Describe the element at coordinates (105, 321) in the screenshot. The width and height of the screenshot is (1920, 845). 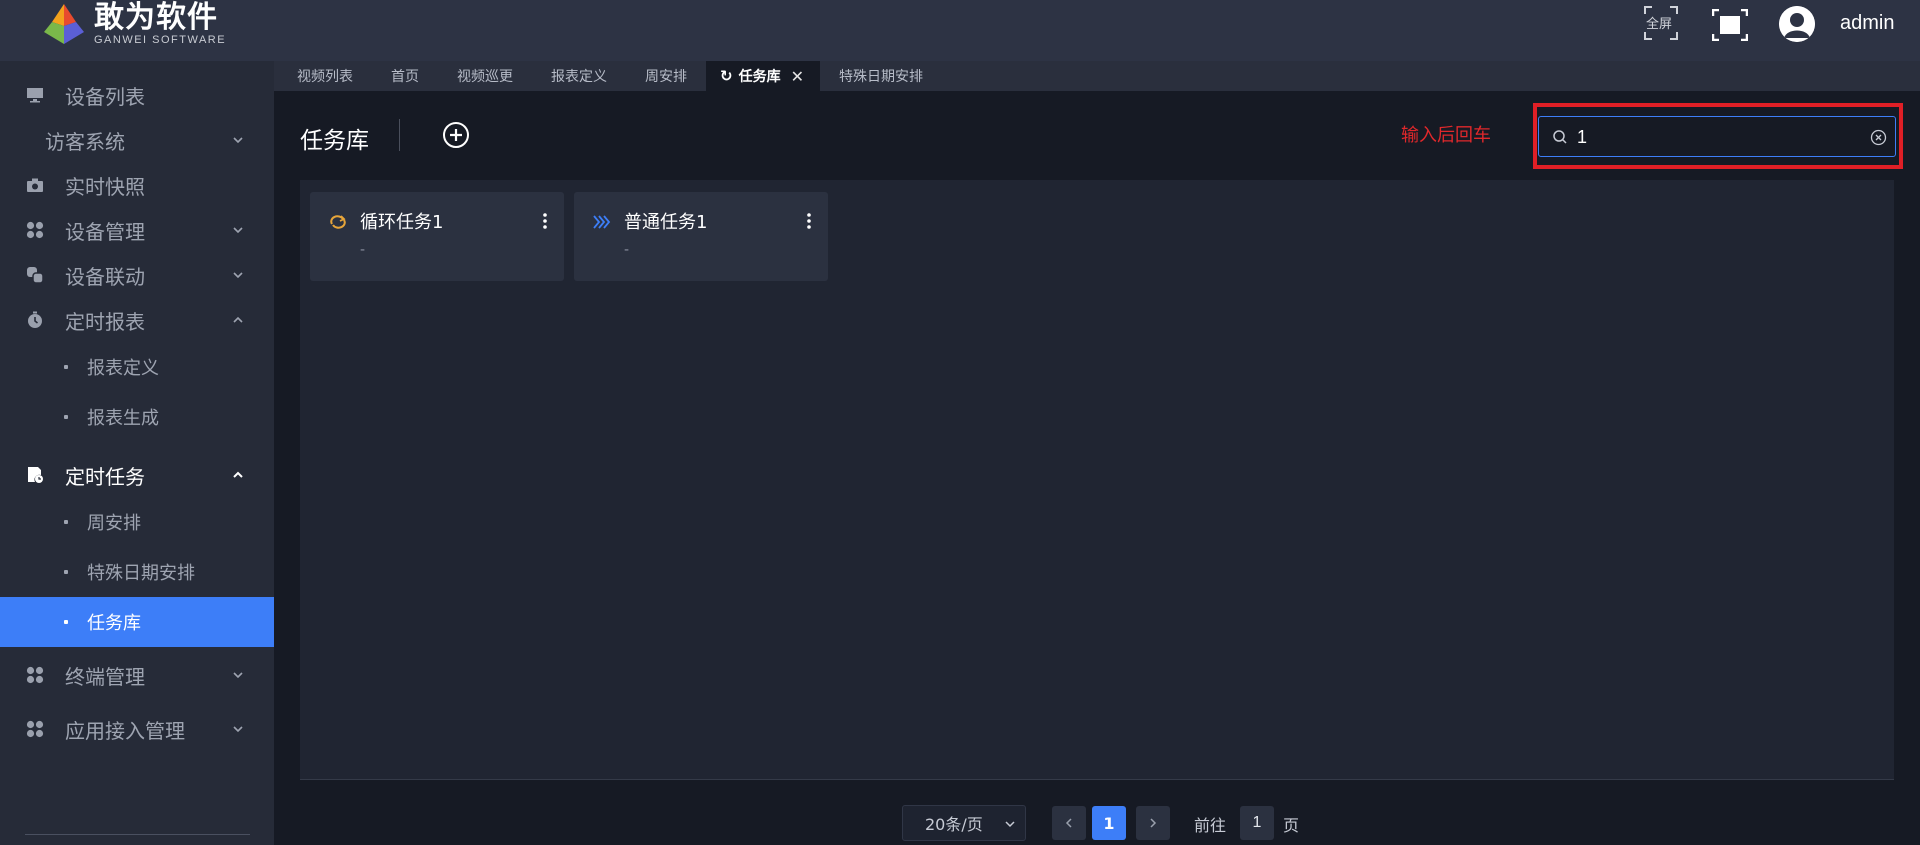
I see `sidebar-item-label: 定时报表` at that location.